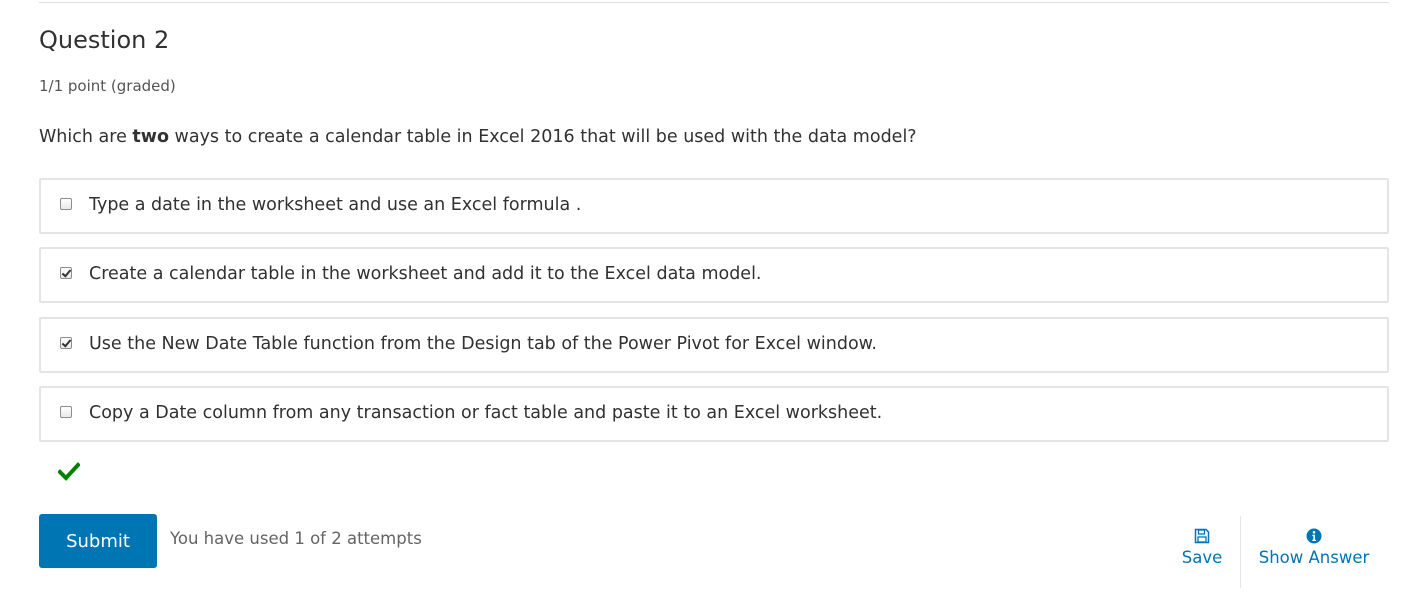  Describe the element at coordinates (1314, 557) in the screenshot. I see `show-answer-label: Show Answer` at that location.